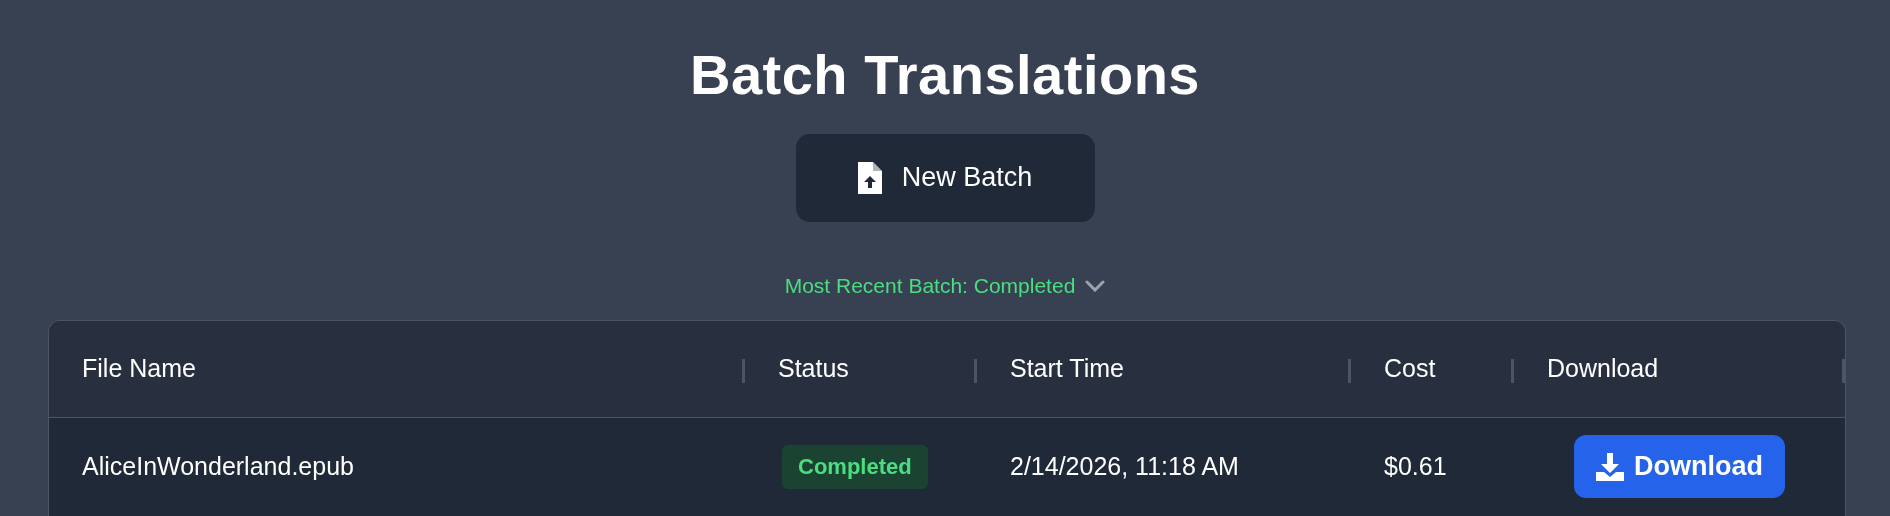  Describe the element at coordinates (869, 177) in the screenshot. I see `file-upload-icon` at that location.